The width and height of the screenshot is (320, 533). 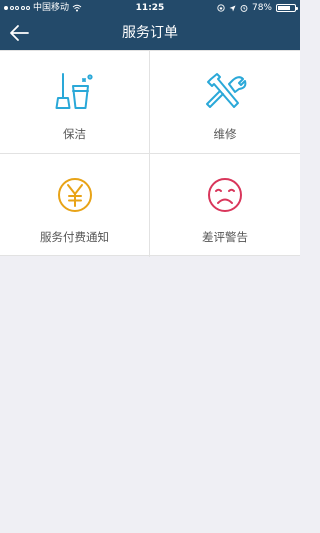 I want to click on tile-payment-notice: 服务付费通知, so click(x=75, y=205).